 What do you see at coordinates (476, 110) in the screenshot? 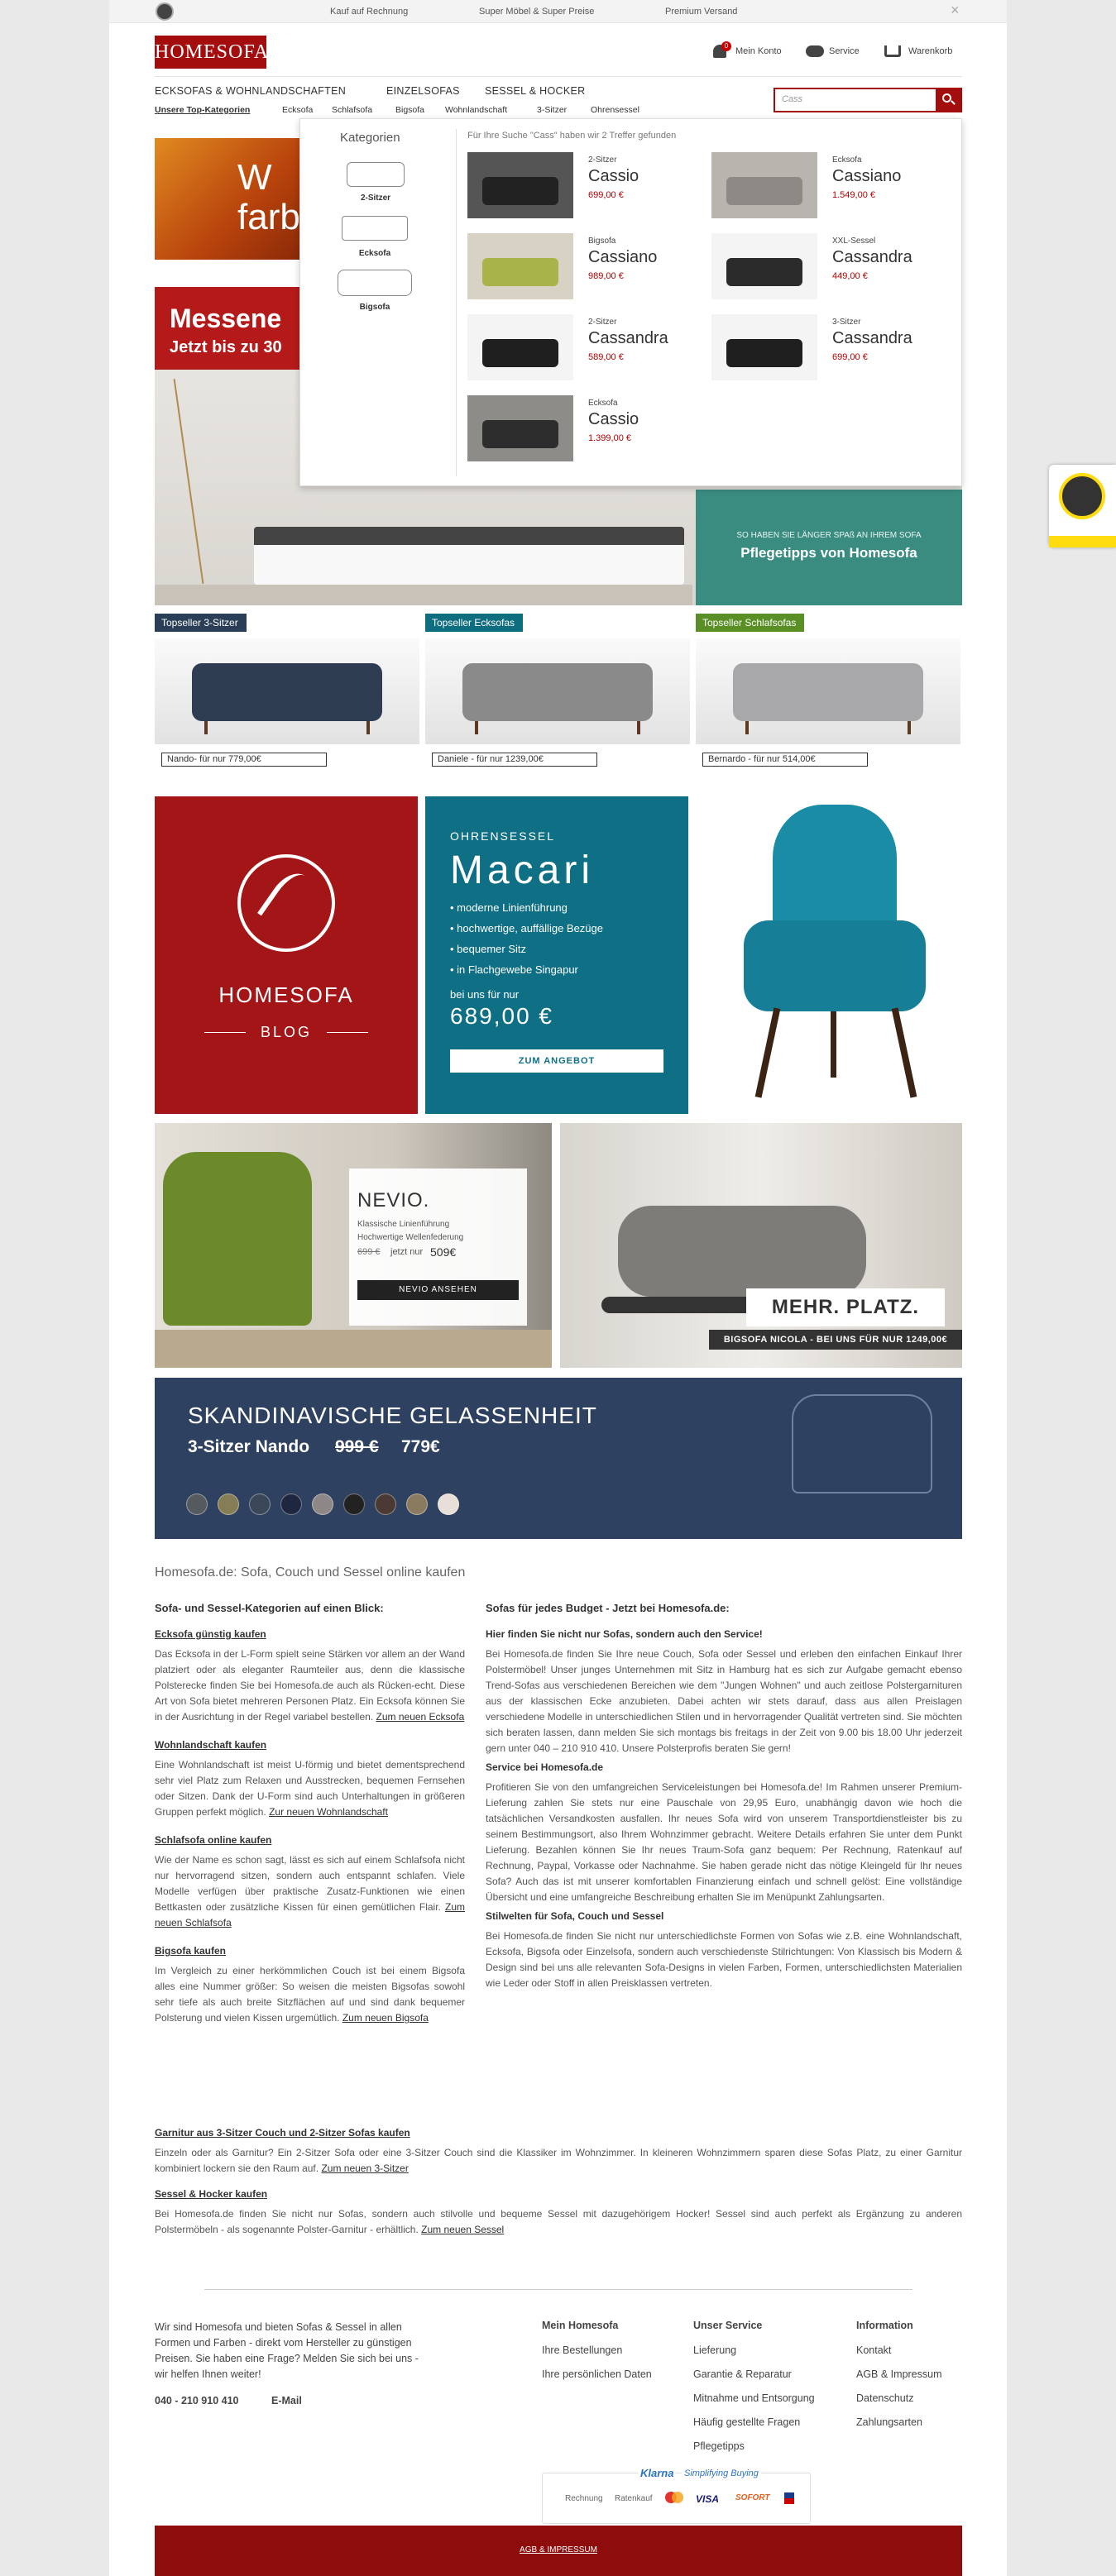
I see `subnav-item: Wohnlandschaft` at bounding box center [476, 110].